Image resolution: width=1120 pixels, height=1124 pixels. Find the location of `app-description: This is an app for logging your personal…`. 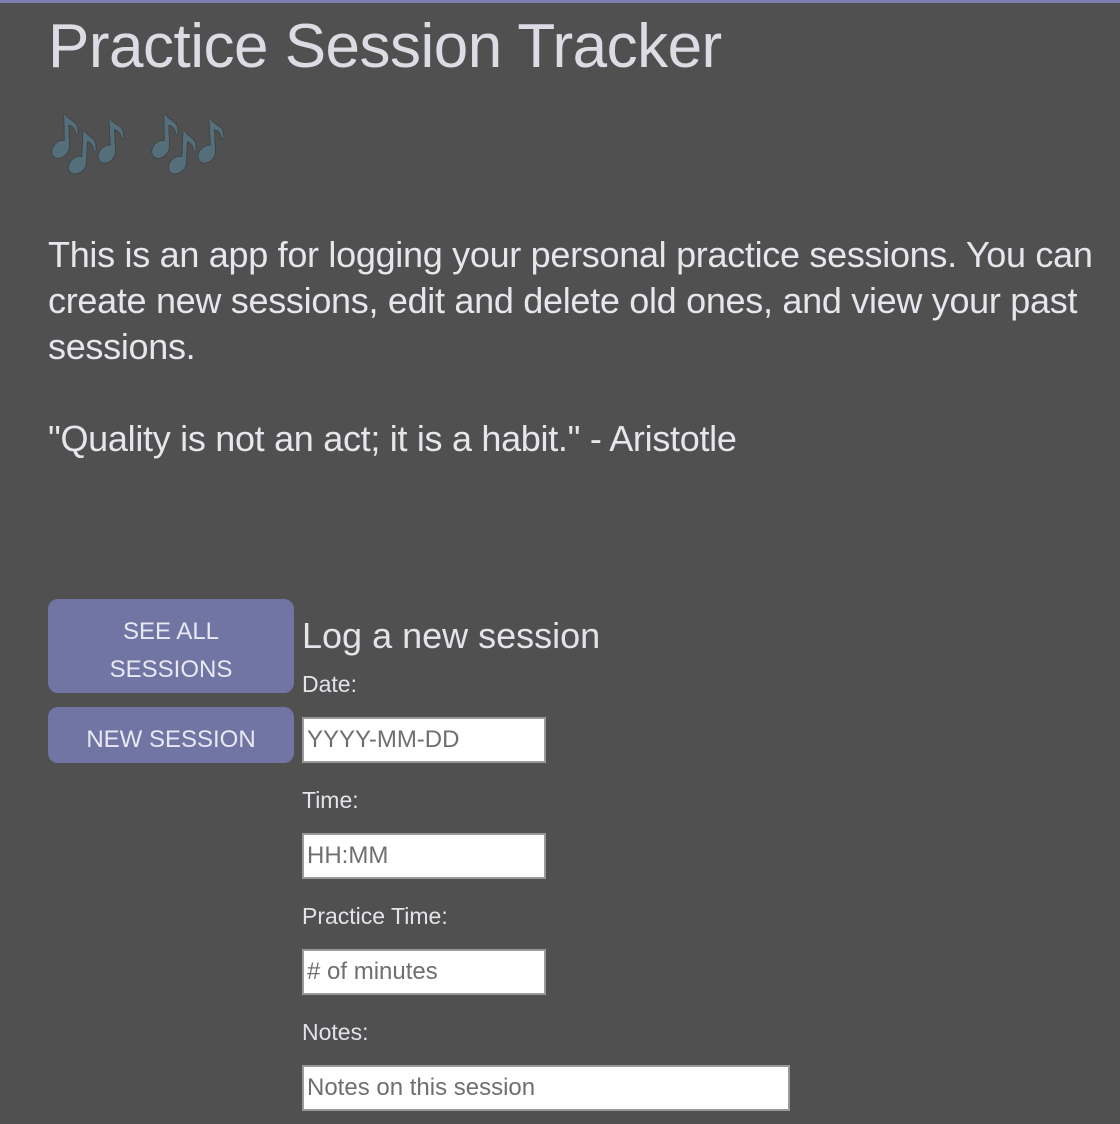

app-description: This is an app for logging your personal… is located at coordinates (570, 300).